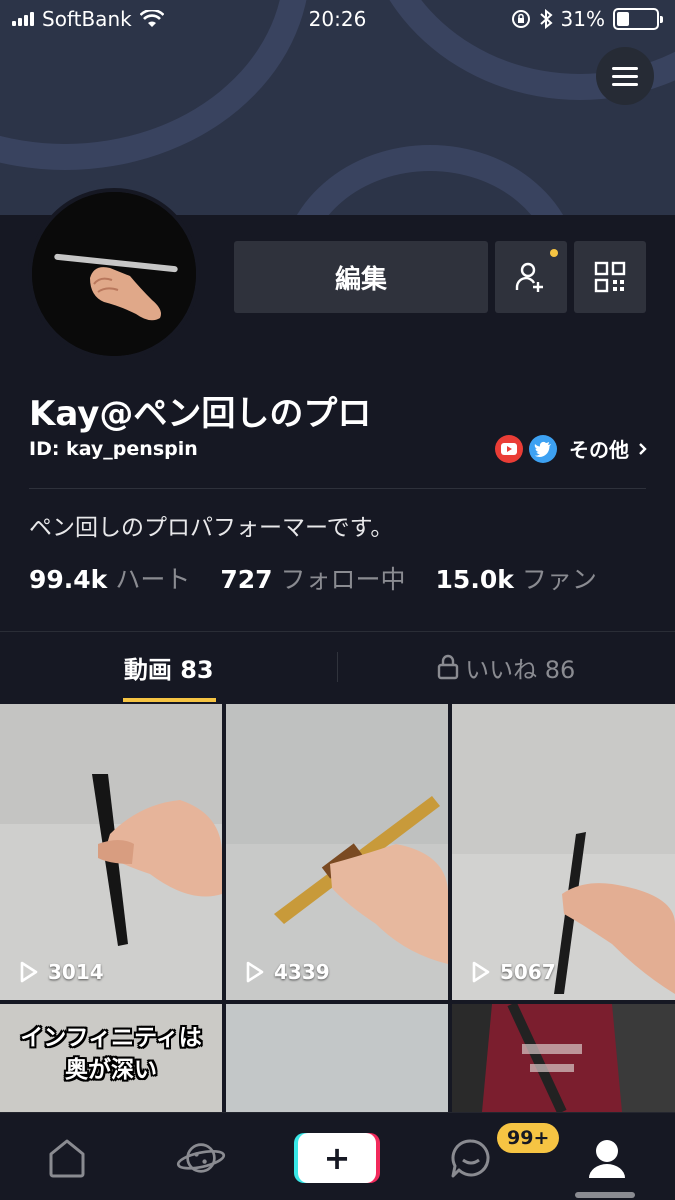 This screenshot has width=675, height=1200. I want to click on qr-code-button, so click(610, 277).